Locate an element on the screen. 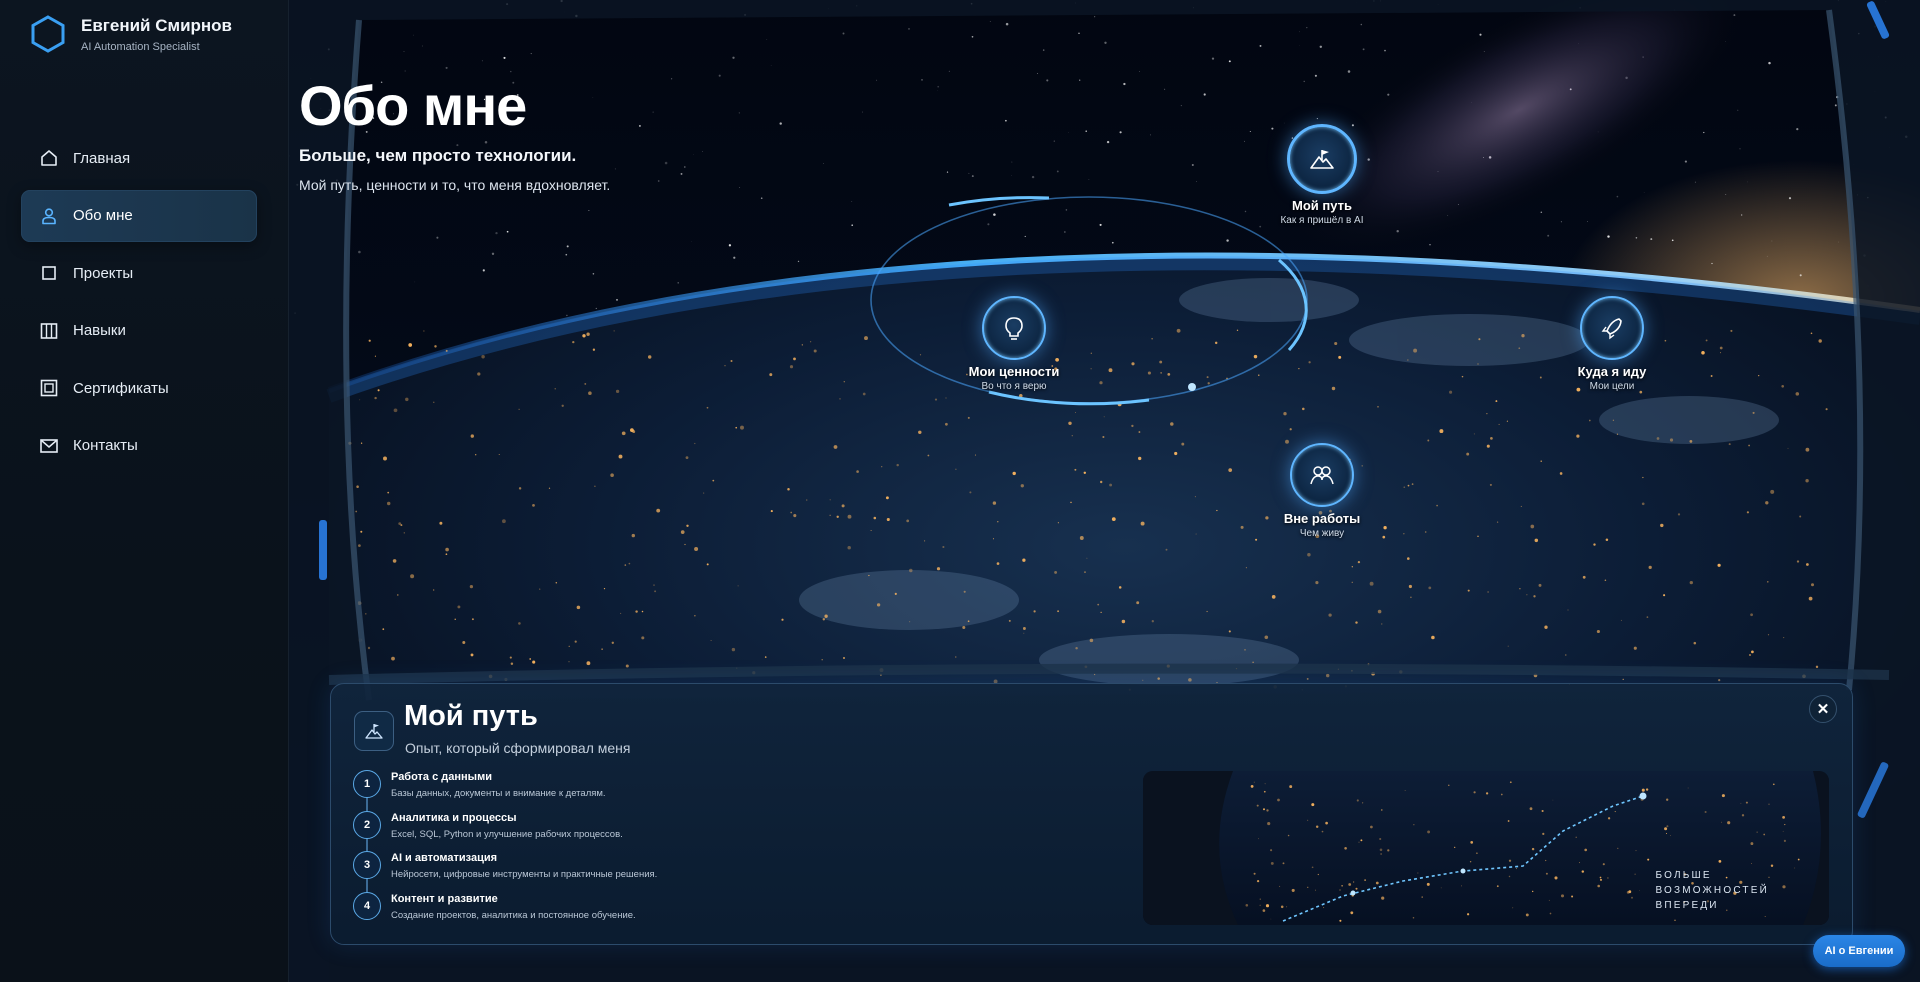 The image size is (1920, 982). sidebar-item-label: Контакты is located at coordinates (105, 445).